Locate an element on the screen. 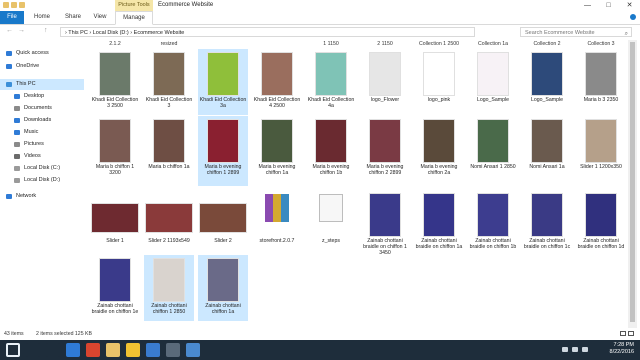 The image size is (640, 360). details-view-icon is located at coordinates (623, 333).